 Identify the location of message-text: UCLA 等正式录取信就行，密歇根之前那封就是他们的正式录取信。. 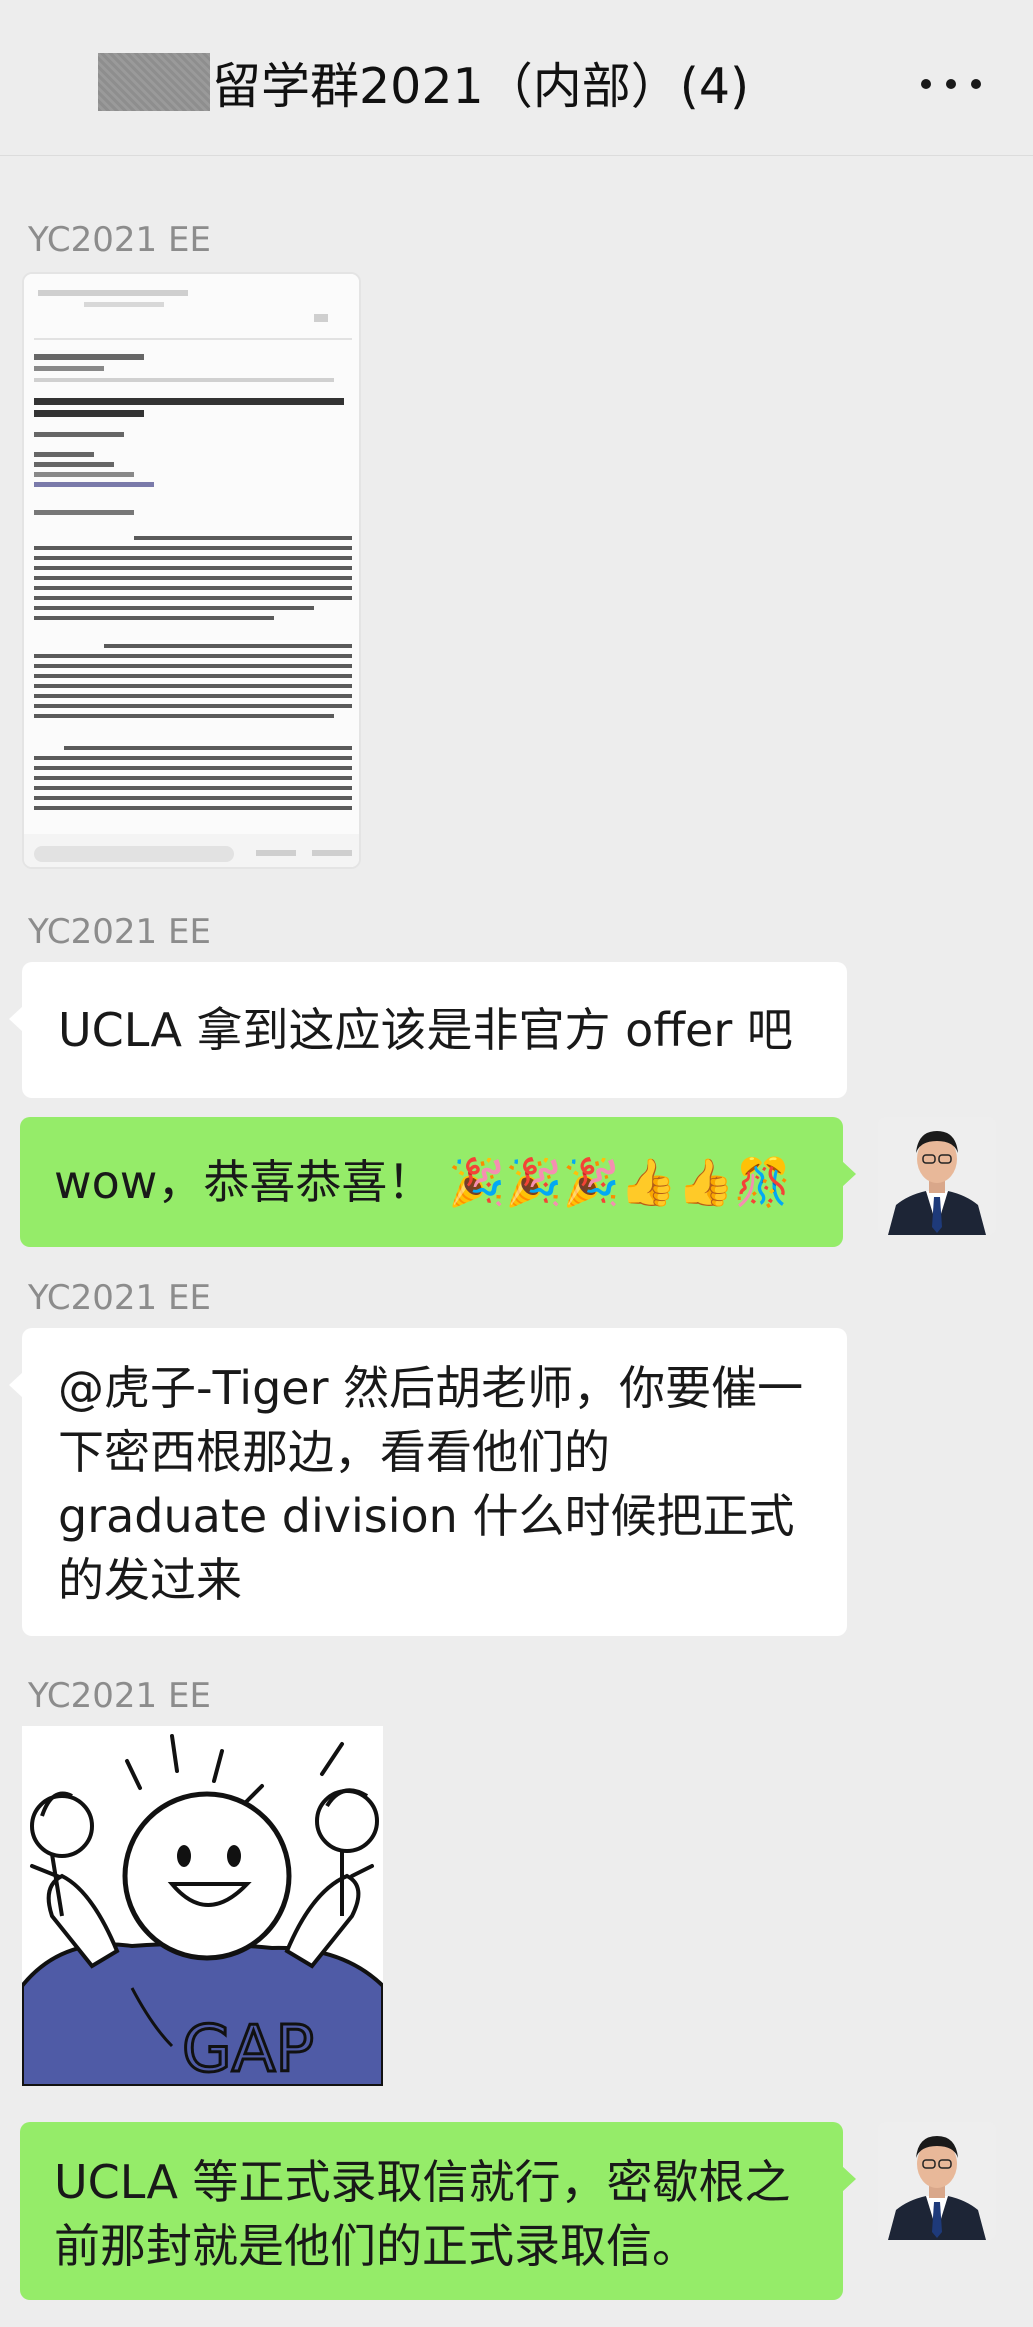
(422, 2214).